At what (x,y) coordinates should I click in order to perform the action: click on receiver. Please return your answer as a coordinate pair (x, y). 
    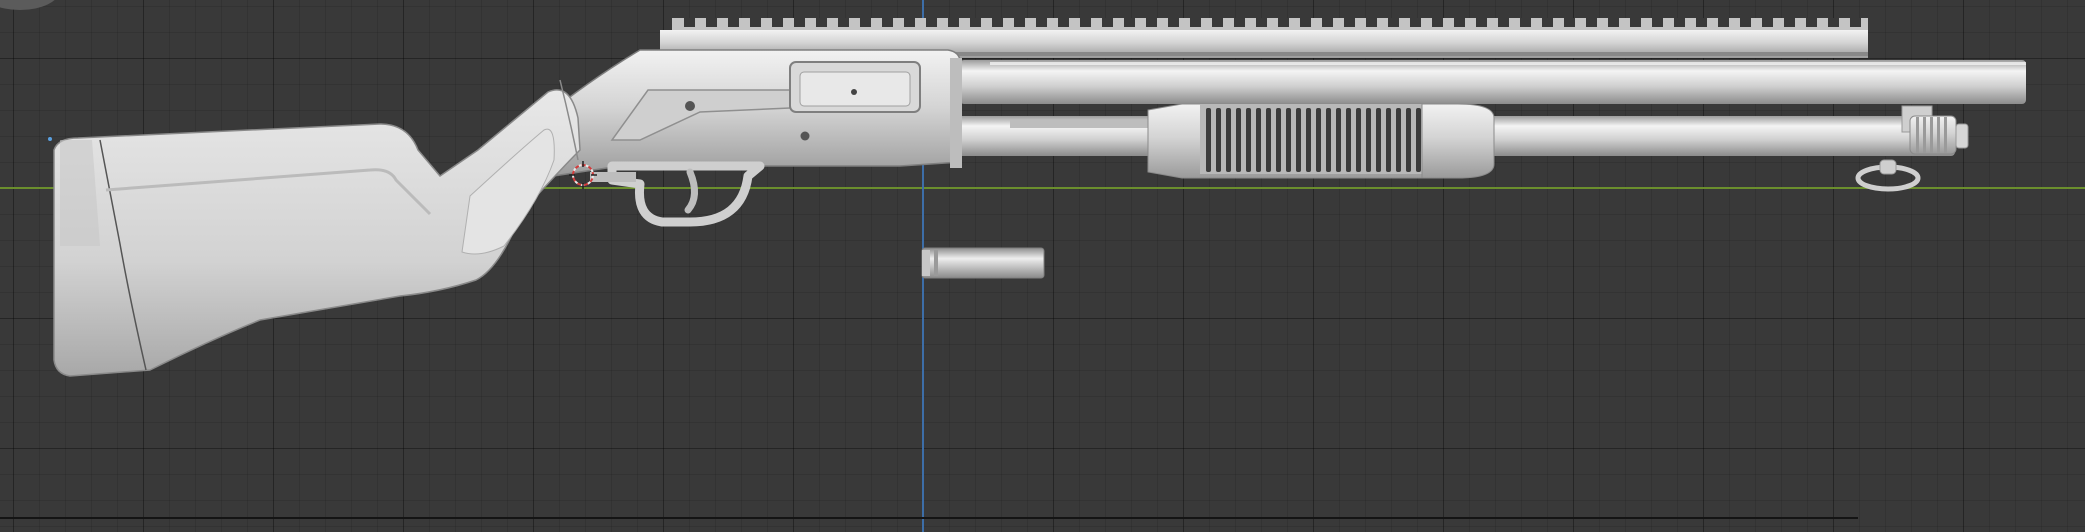
    Looking at the image, I should click on (750, 114).